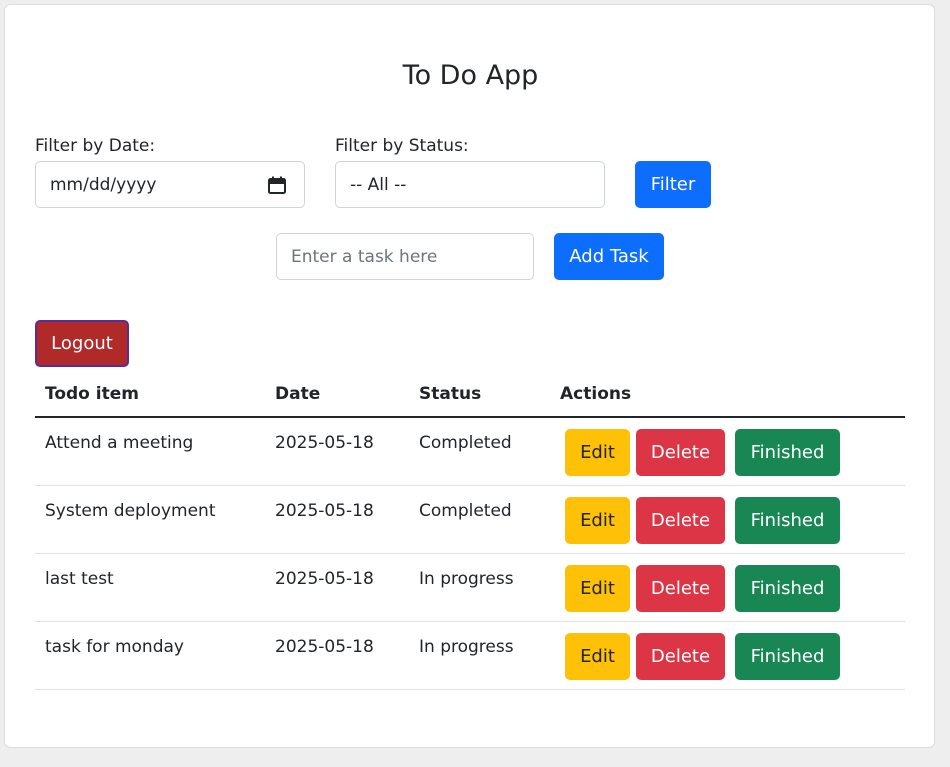  I want to click on filter-button: Filter, so click(673, 184).